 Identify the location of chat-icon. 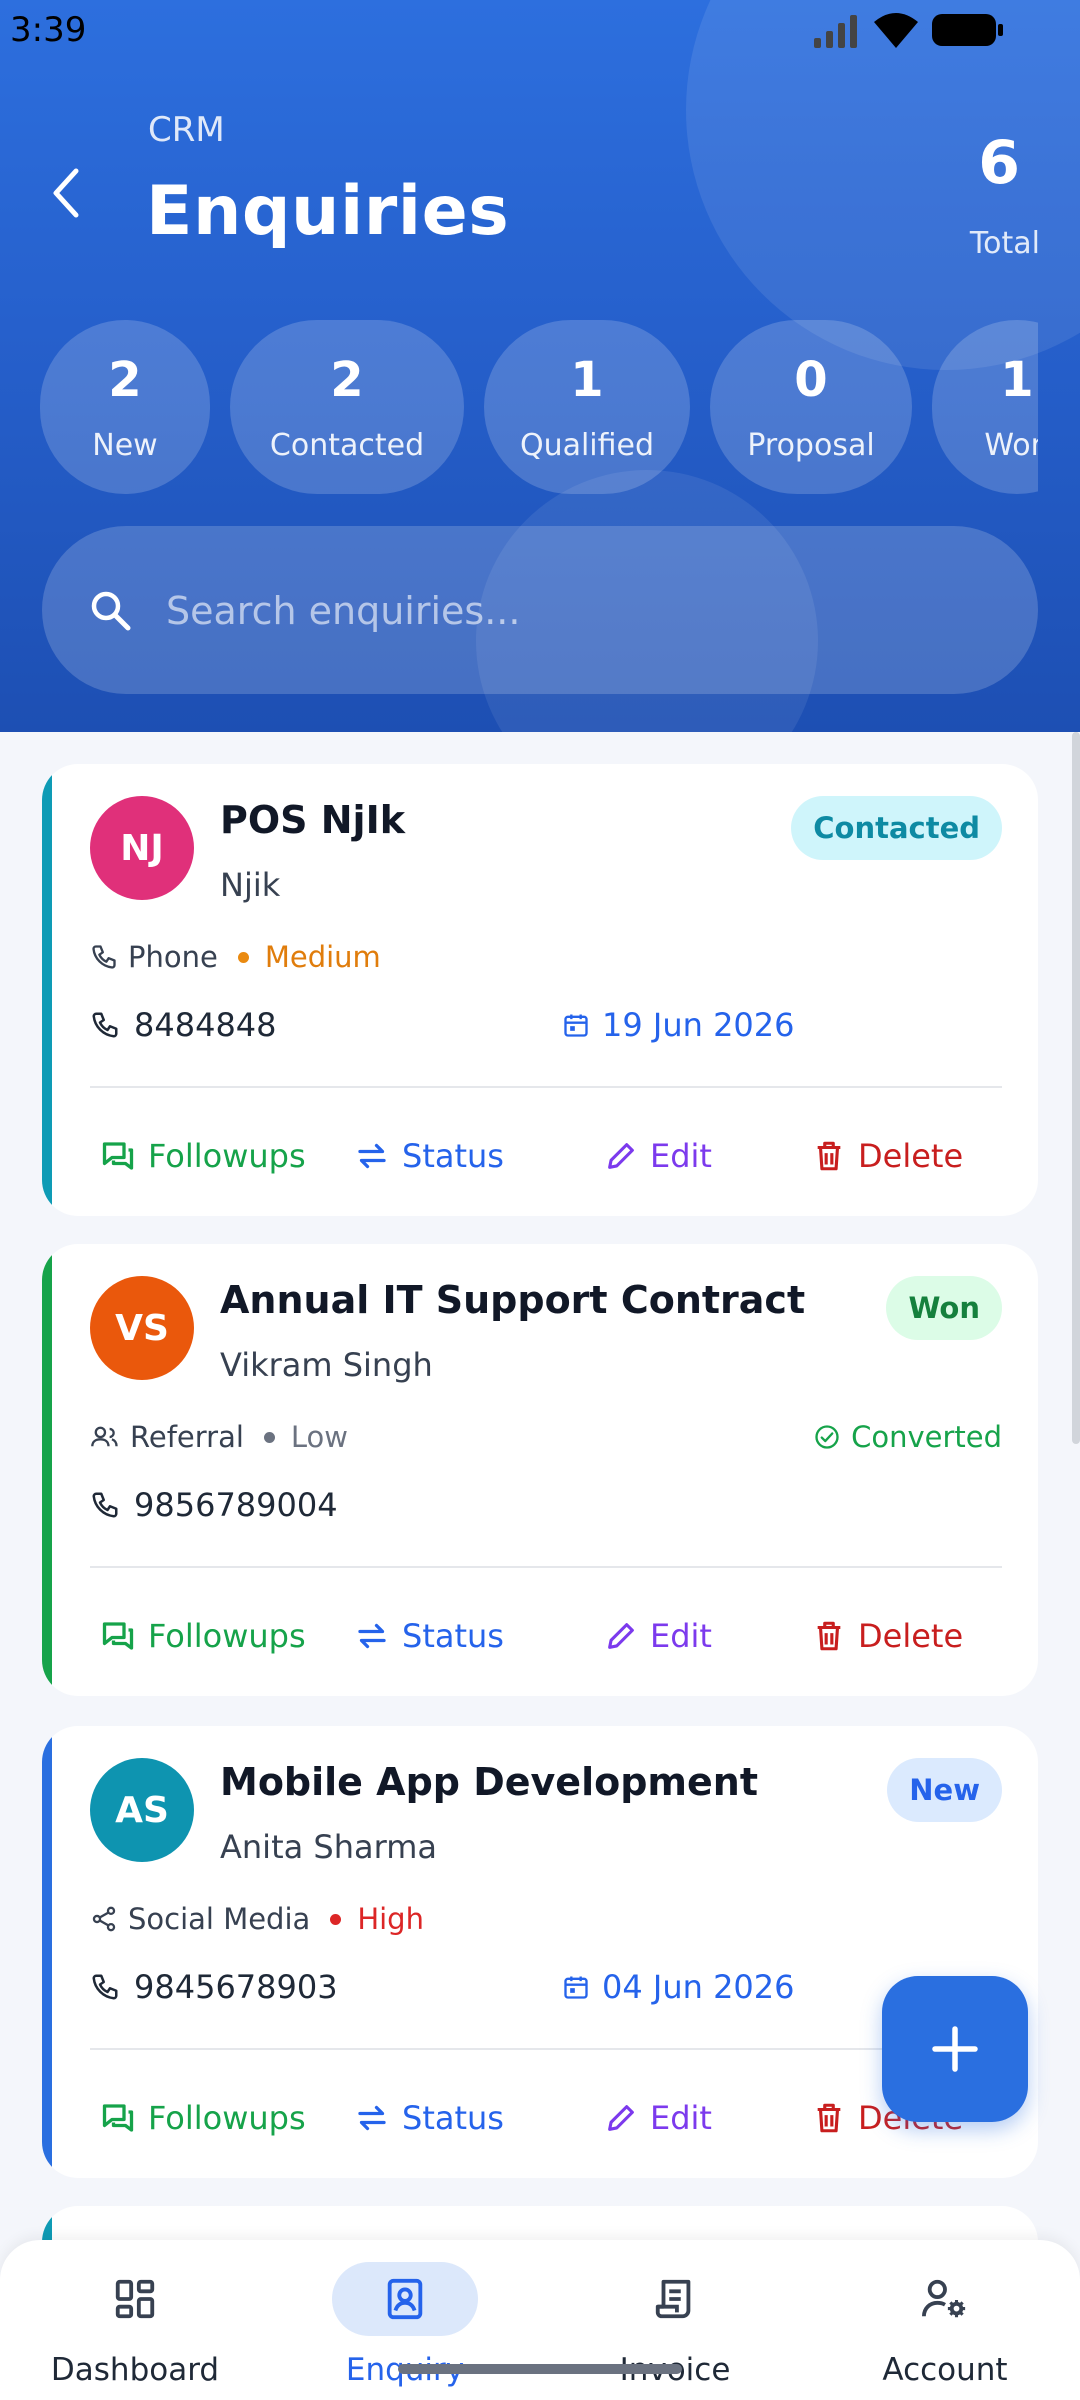
(118, 2118).